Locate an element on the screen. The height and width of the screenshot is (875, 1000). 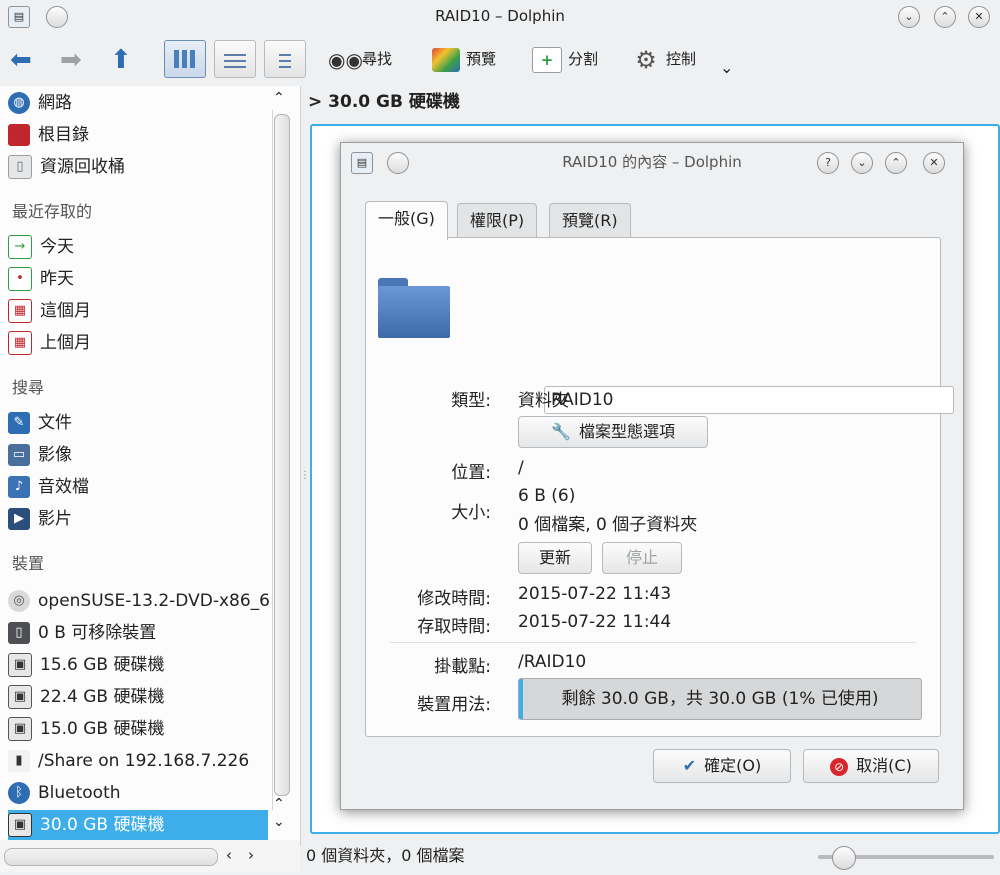
sidebar-heading-recent: 最近存取的 is located at coordinates (52, 211).